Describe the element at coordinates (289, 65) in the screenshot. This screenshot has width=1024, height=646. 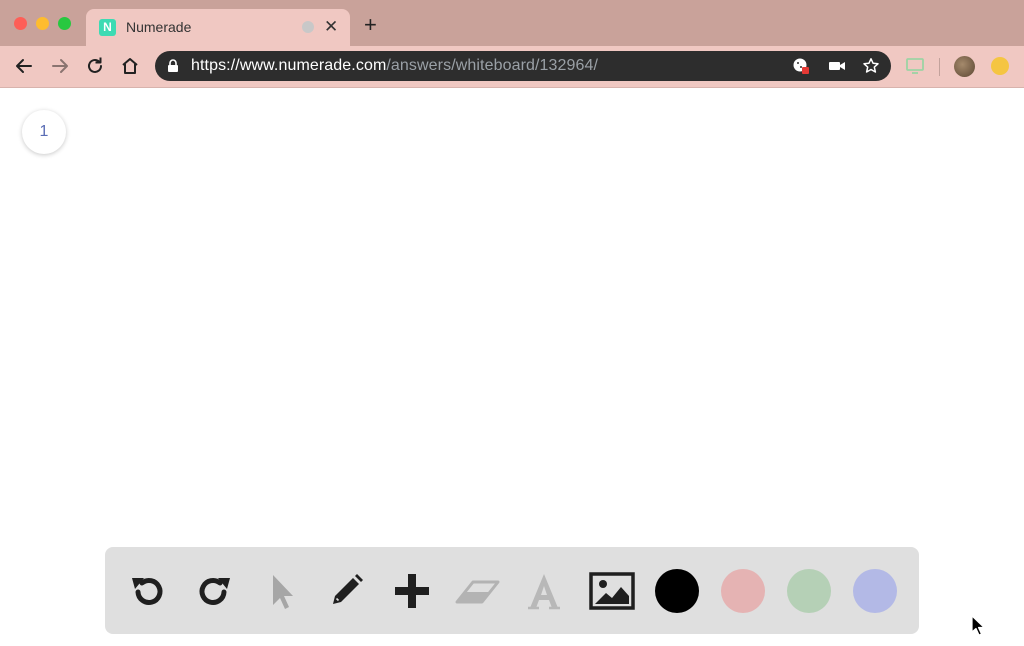
I see `url-host: https://www.numerade.com` at that location.